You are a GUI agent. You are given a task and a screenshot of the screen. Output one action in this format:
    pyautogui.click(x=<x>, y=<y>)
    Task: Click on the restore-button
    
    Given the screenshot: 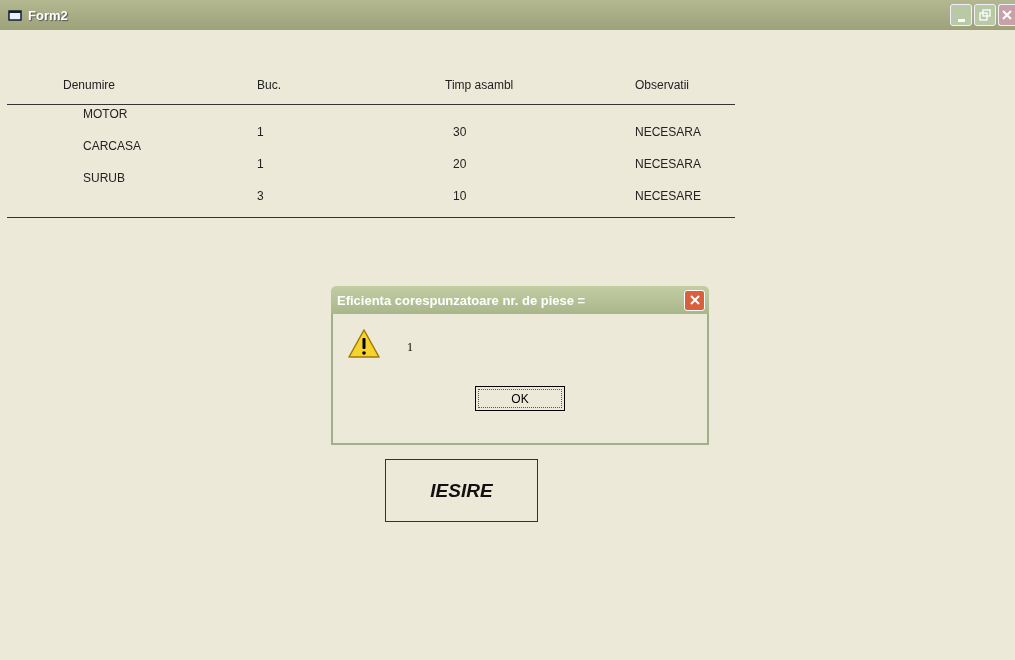 What is the action you would take?
    pyautogui.click(x=985, y=15)
    